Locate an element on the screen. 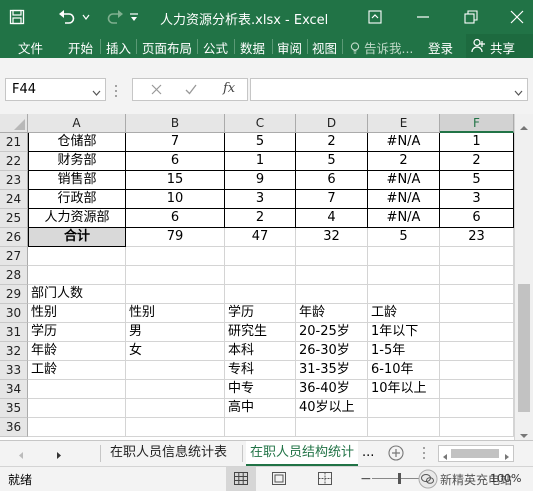 The image size is (533, 492). page-break-icon is located at coordinates (325, 480).